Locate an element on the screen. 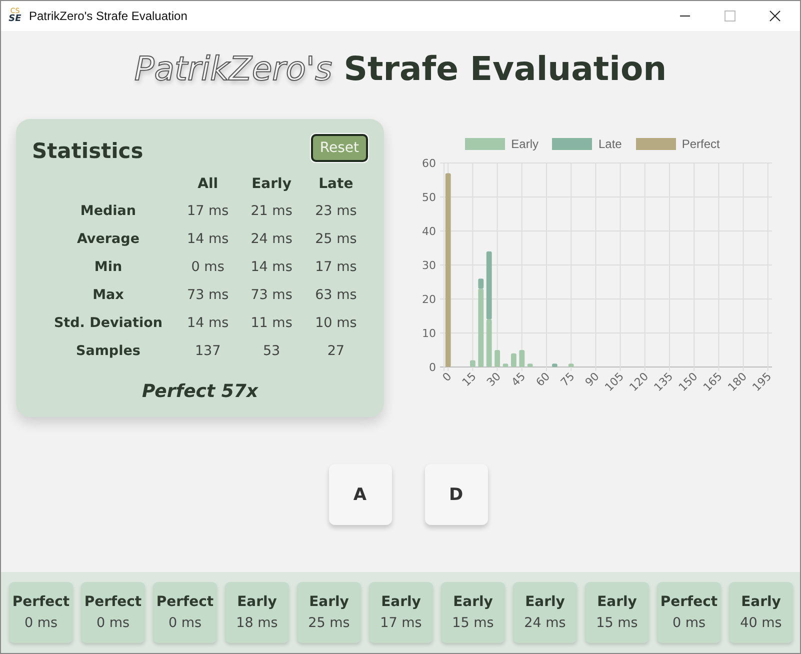 Image resolution: width=801 pixels, height=654 pixels. x-tick-label: 120 is located at coordinates (639, 382).